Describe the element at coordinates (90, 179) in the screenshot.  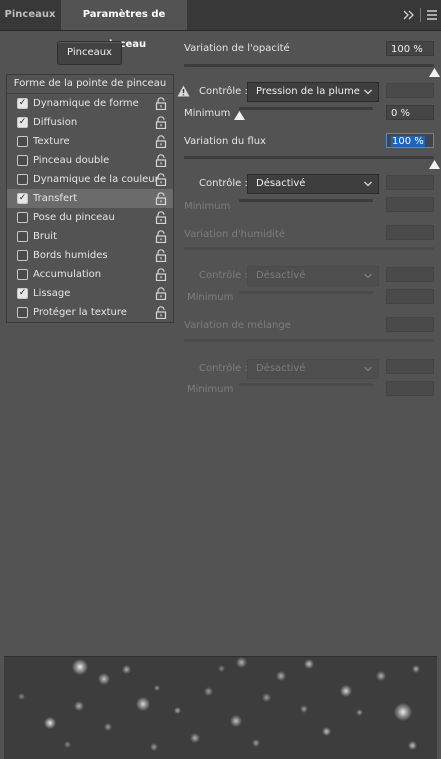
I see `brush-option-item: Dynamique de la couleur` at that location.